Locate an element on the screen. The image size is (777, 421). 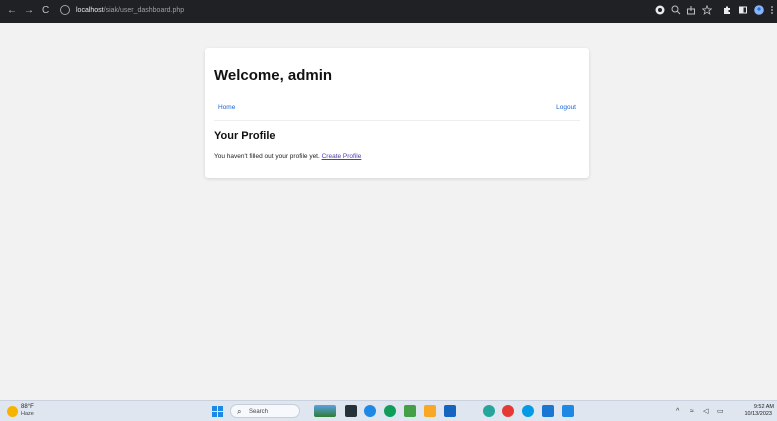
url-host: localhost is located at coordinates (90, 10).